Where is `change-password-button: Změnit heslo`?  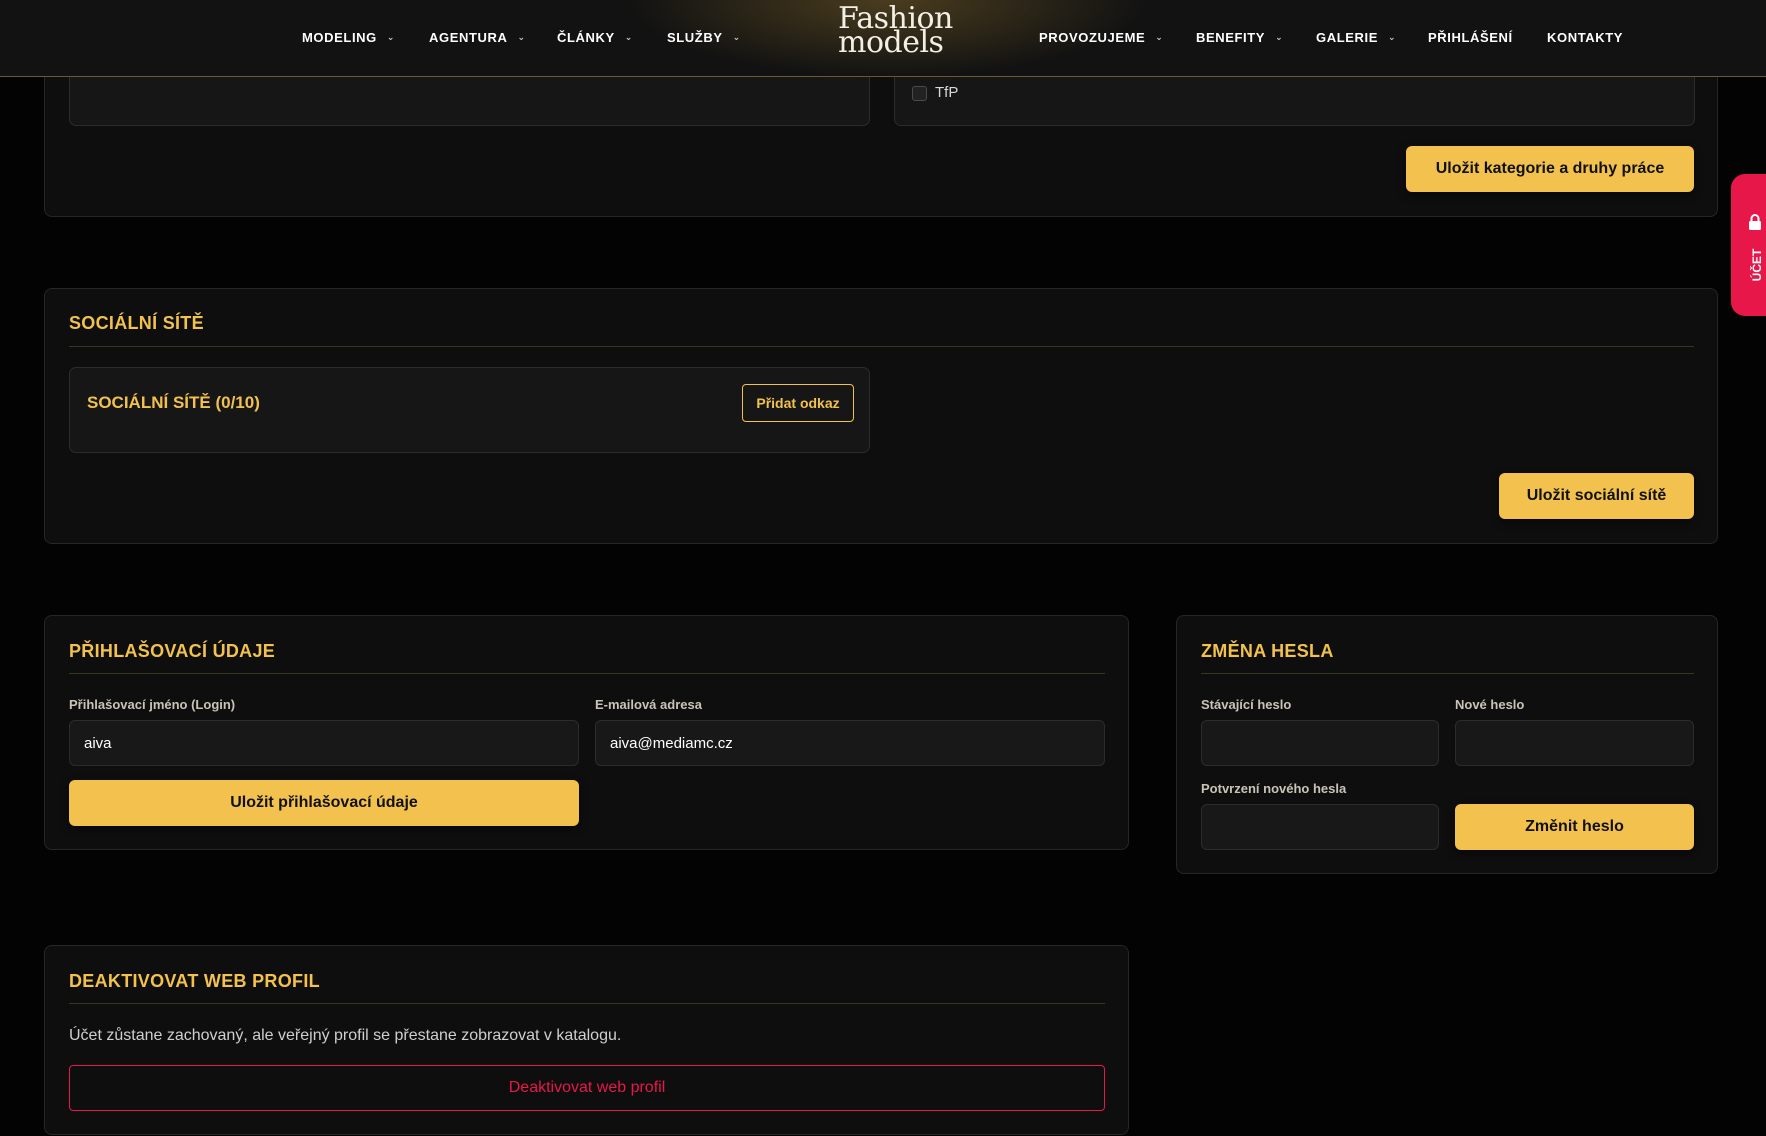 change-password-button: Změnit heslo is located at coordinates (1574, 827).